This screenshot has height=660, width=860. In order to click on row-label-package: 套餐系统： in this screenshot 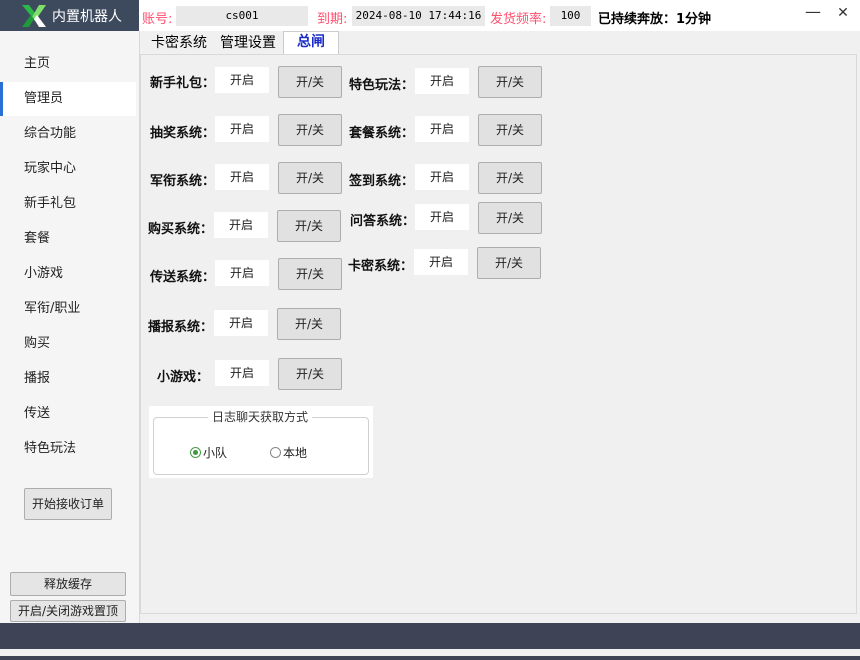, I will do `click(382, 133)`.